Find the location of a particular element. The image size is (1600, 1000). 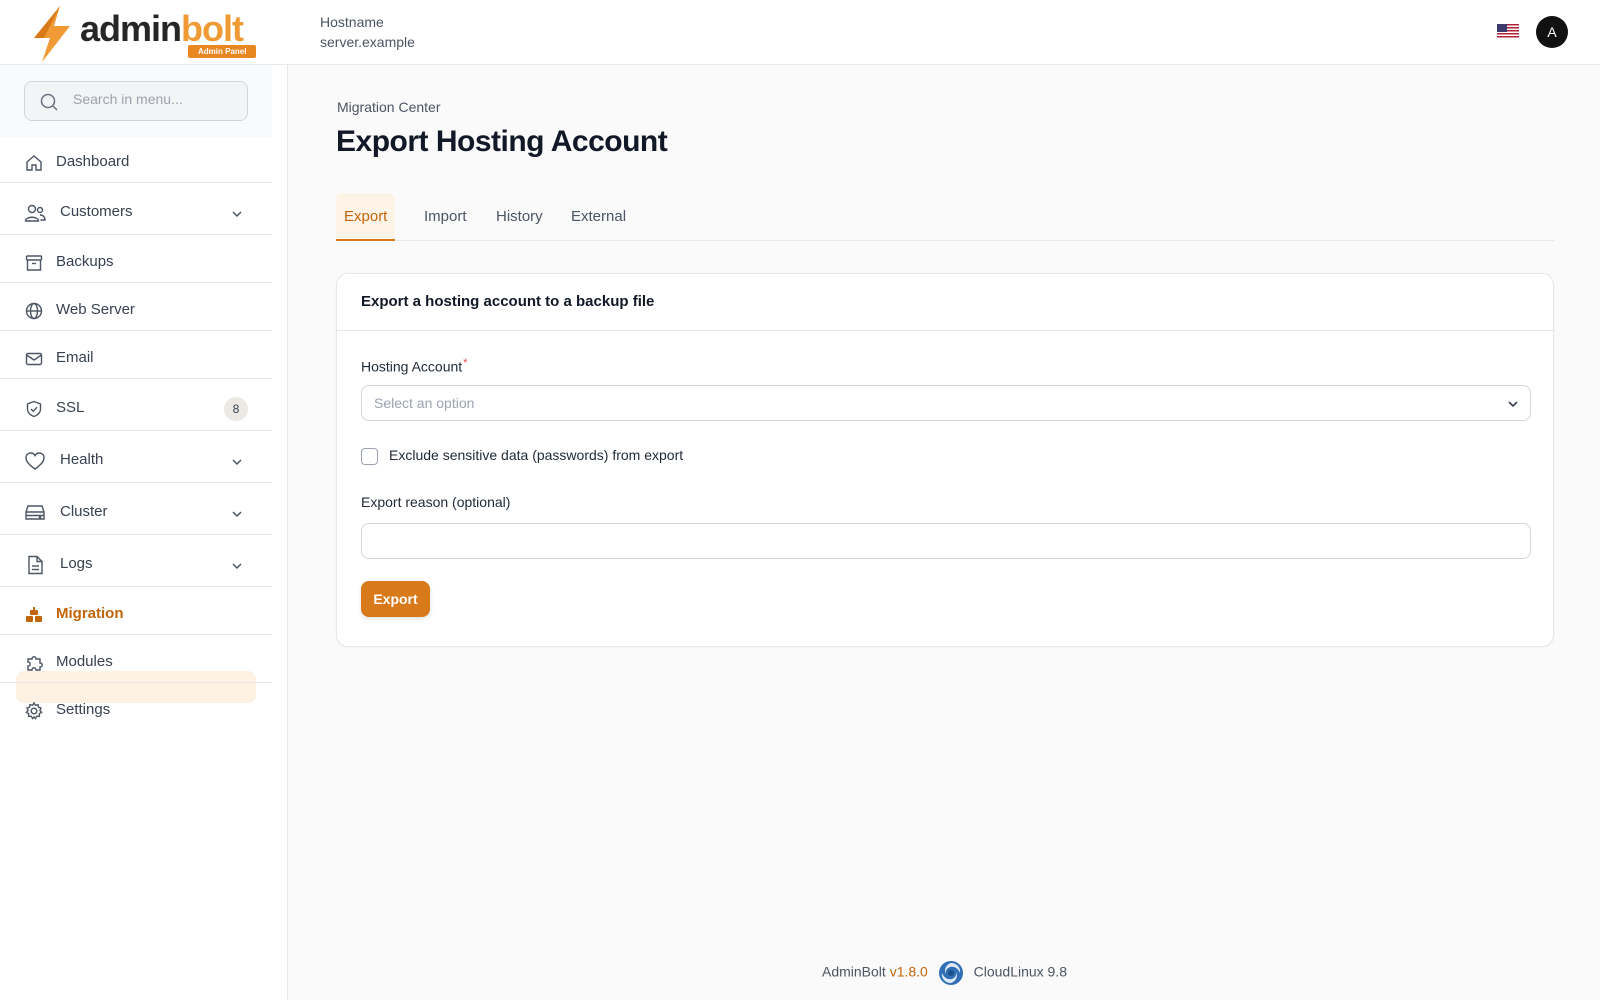

sidebar-item-label: Backups is located at coordinates (85, 261).